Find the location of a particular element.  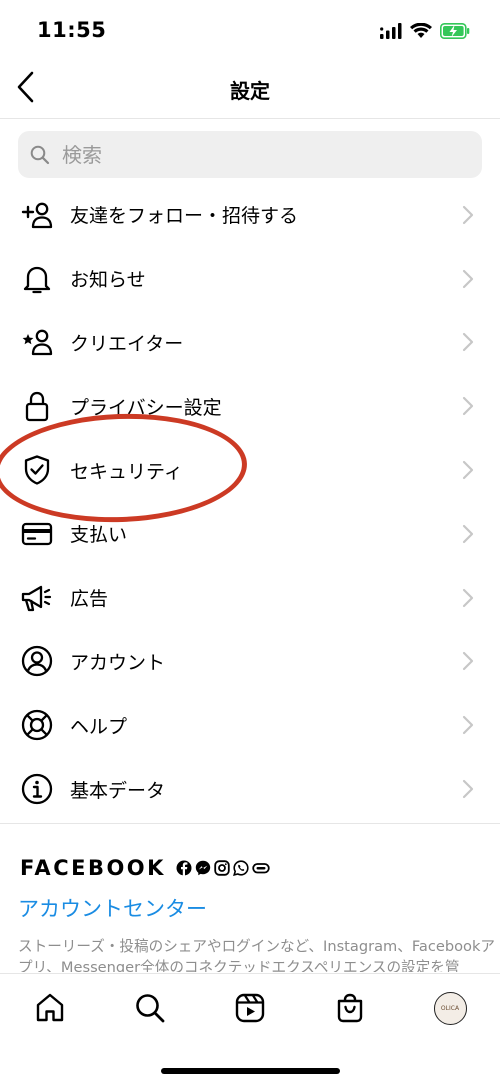

reels-icon is located at coordinates (250, 1008).